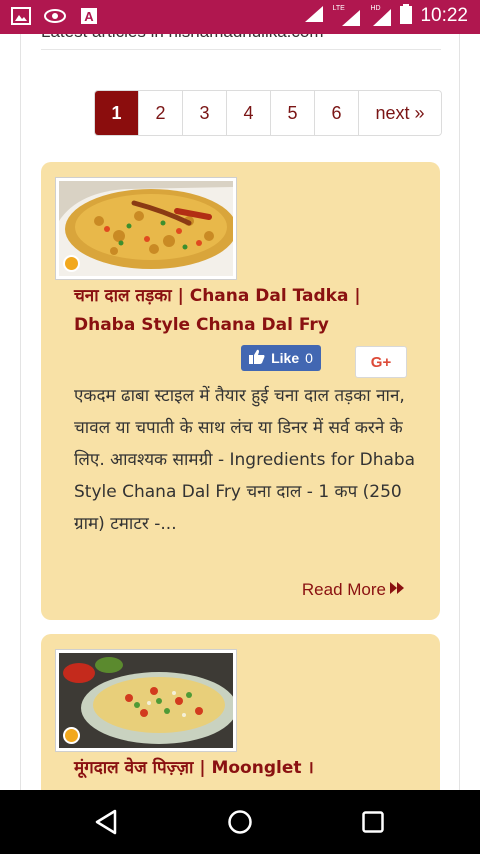 Image resolution: width=480 pixels, height=854 pixels. I want to click on svg-text: A, so click(89, 16).